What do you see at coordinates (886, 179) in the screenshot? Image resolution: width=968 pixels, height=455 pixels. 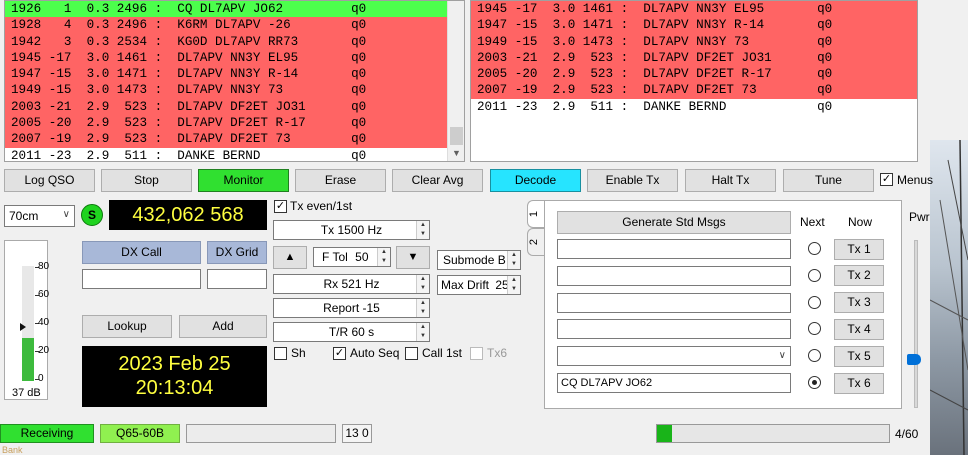 I see `menus-checkbox: ✓` at bounding box center [886, 179].